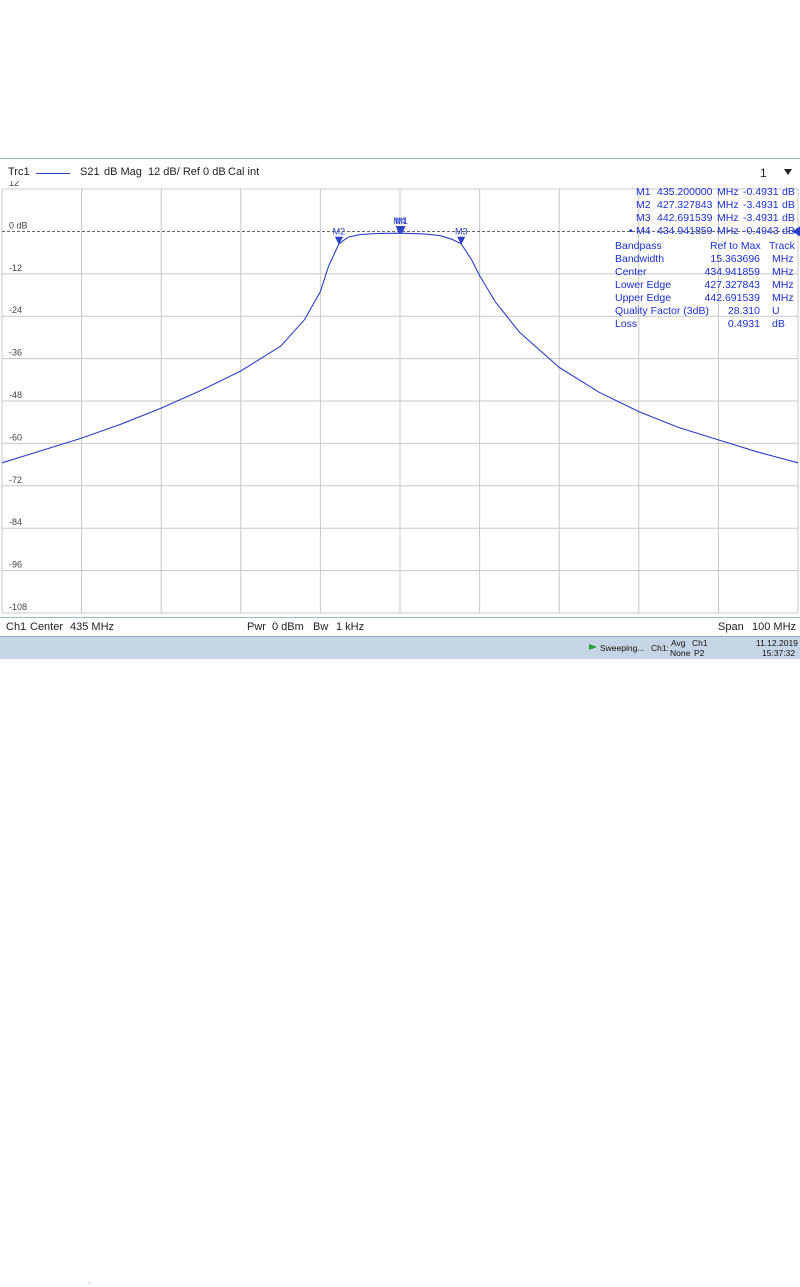 This screenshot has height=1287, width=800. Describe the element at coordinates (707, 324) in the screenshot. I see `bandpass-row: Loss 0.4931 dB` at that location.